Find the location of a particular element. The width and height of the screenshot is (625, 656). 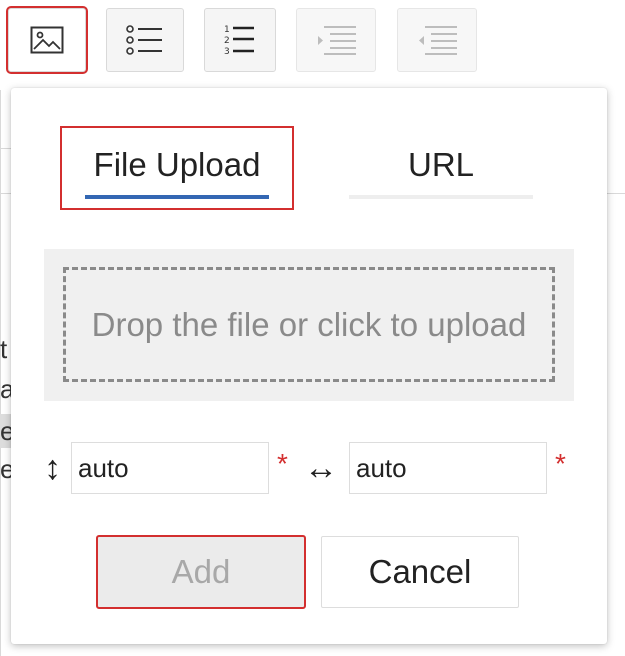

outdent-button is located at coordinates (437, 40).